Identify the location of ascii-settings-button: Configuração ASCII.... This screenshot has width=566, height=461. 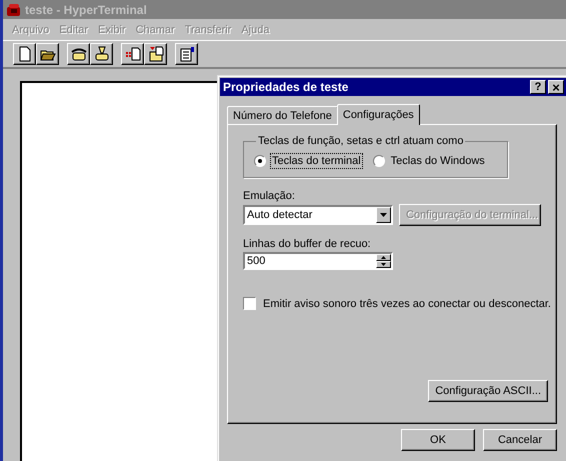
(488, 391).